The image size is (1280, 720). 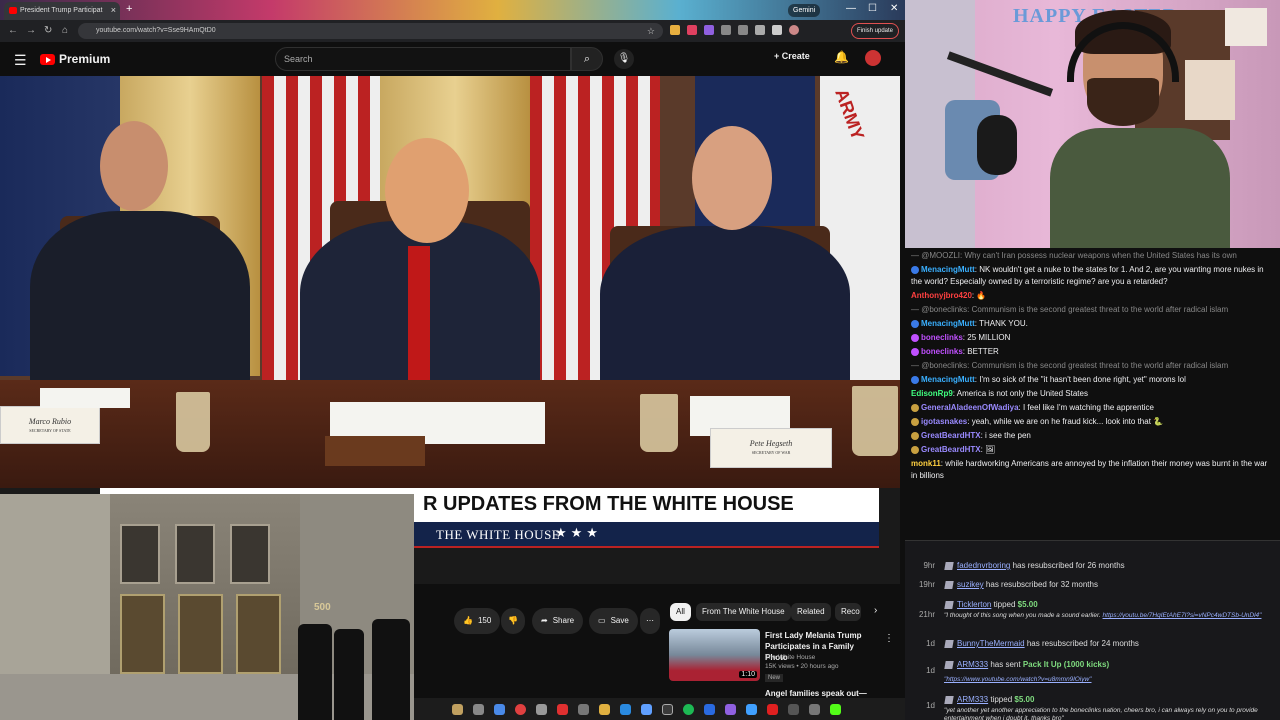 What do you see at coordinates (804, 10) in the screenshot?
I see `gemini-button: Gemini` at bounding box center [804, 10].